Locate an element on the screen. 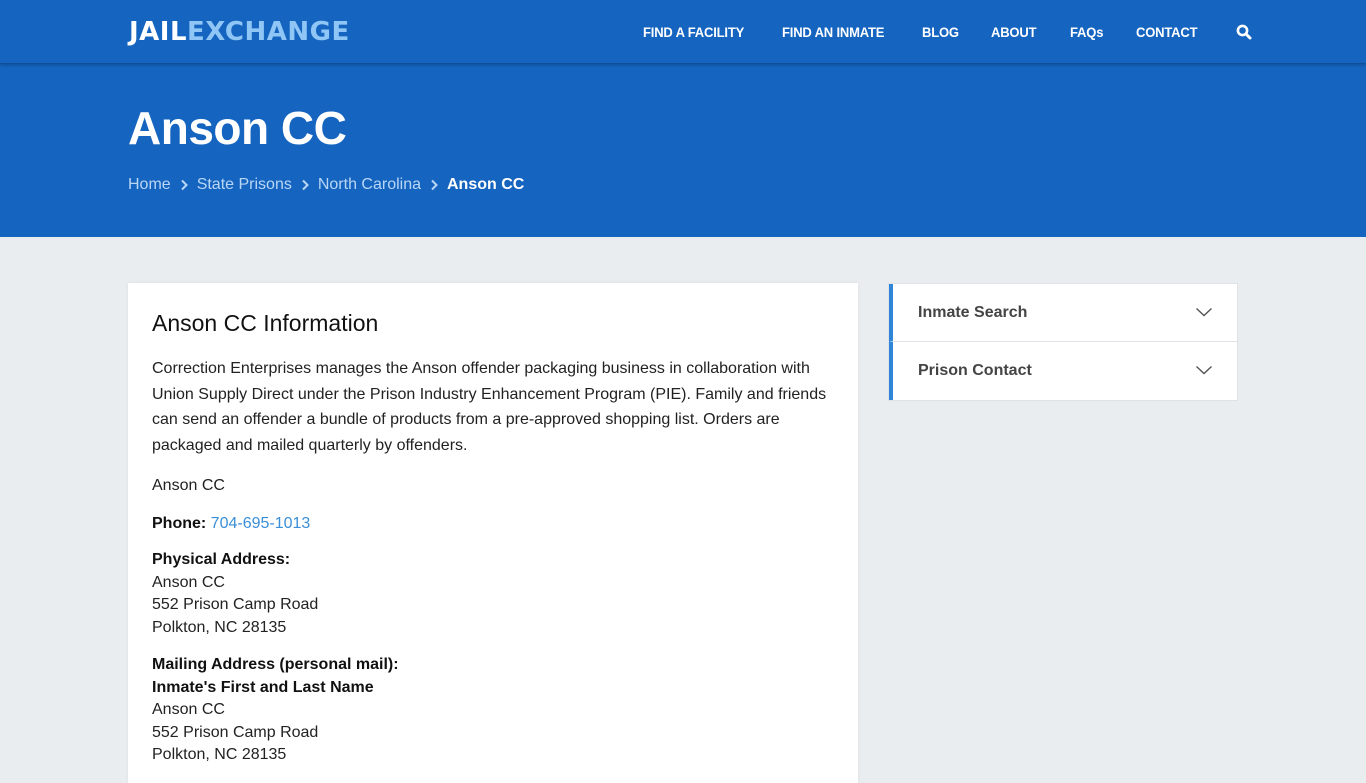 Image resolution: width=1366 pixels, height=783 pixels. search-button is located at coordinates (1244, 32).